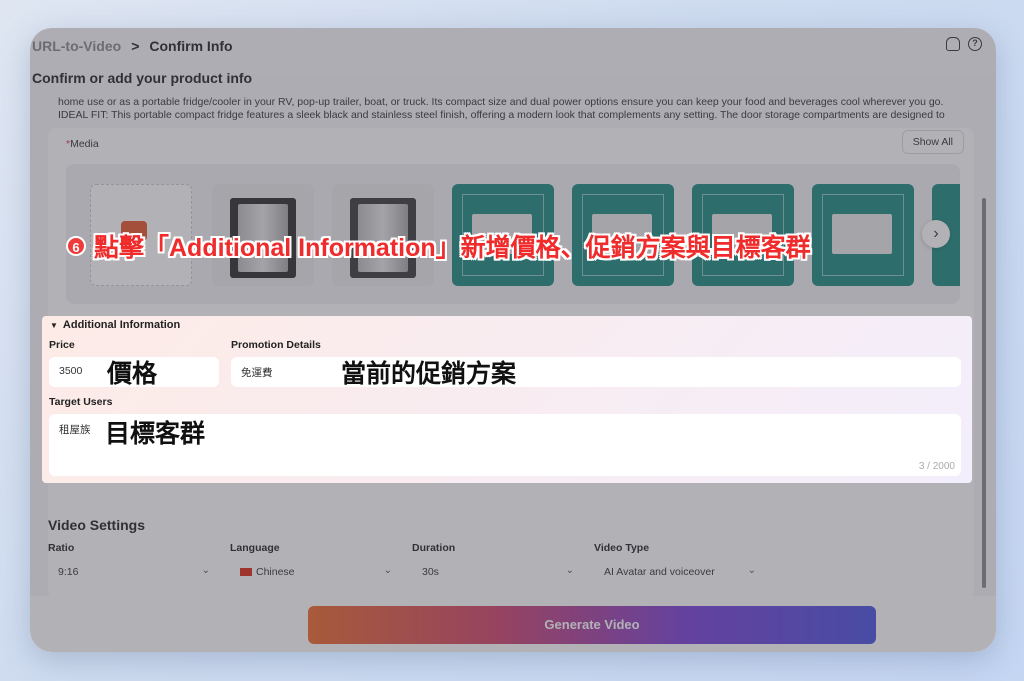  I want to click on promotion-value: 免運費, so click(257, 373).